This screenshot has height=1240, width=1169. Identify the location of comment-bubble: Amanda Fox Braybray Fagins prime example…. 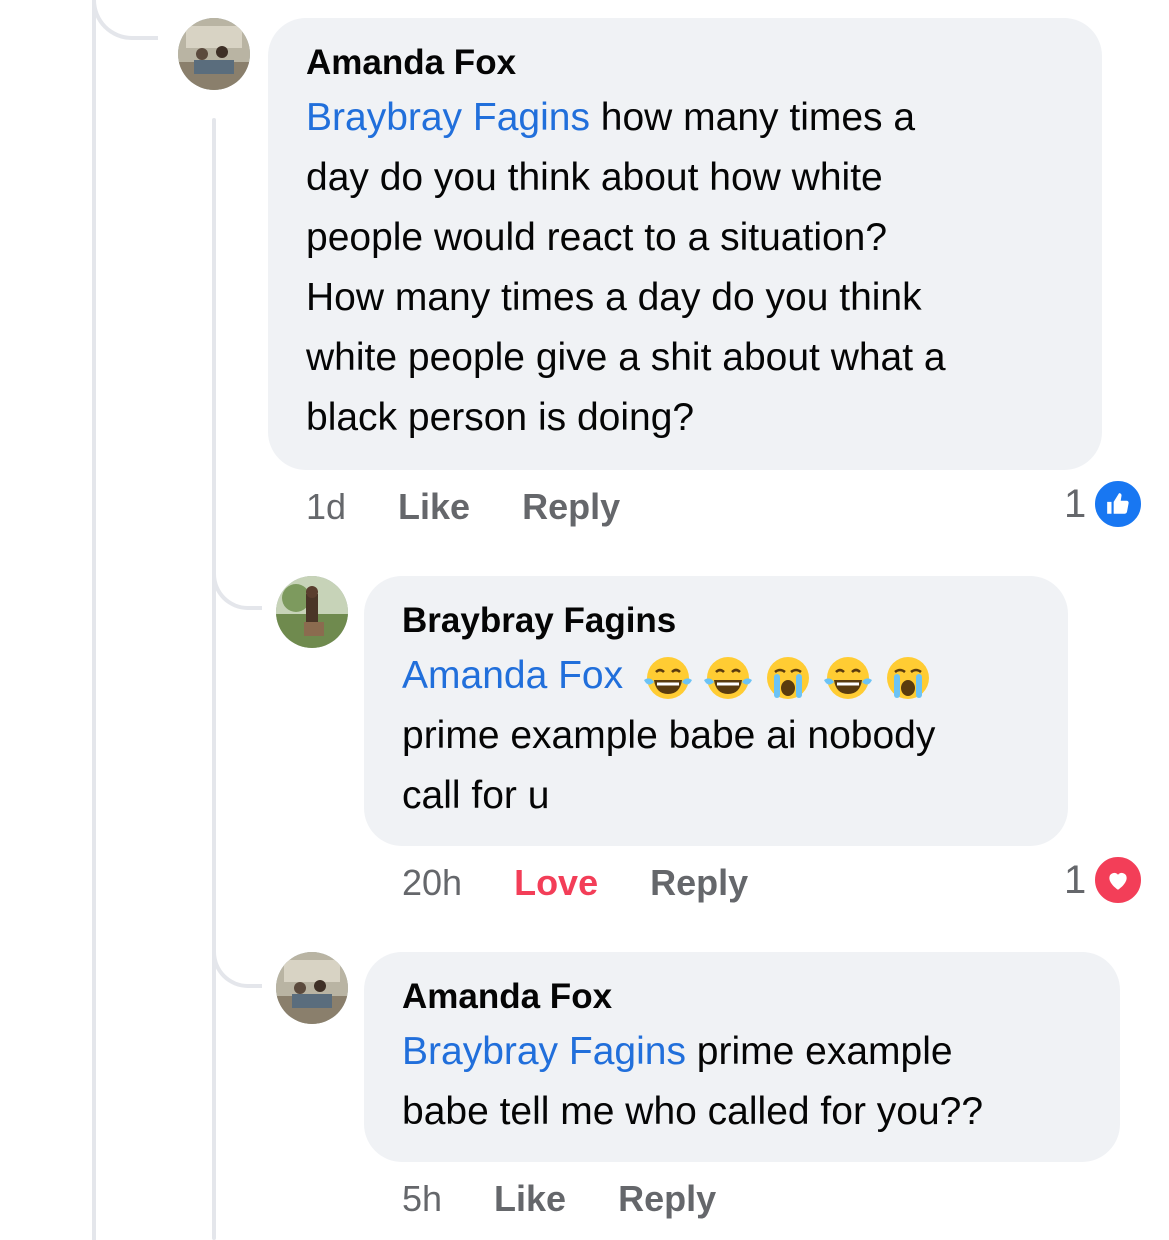
(742, 1057).